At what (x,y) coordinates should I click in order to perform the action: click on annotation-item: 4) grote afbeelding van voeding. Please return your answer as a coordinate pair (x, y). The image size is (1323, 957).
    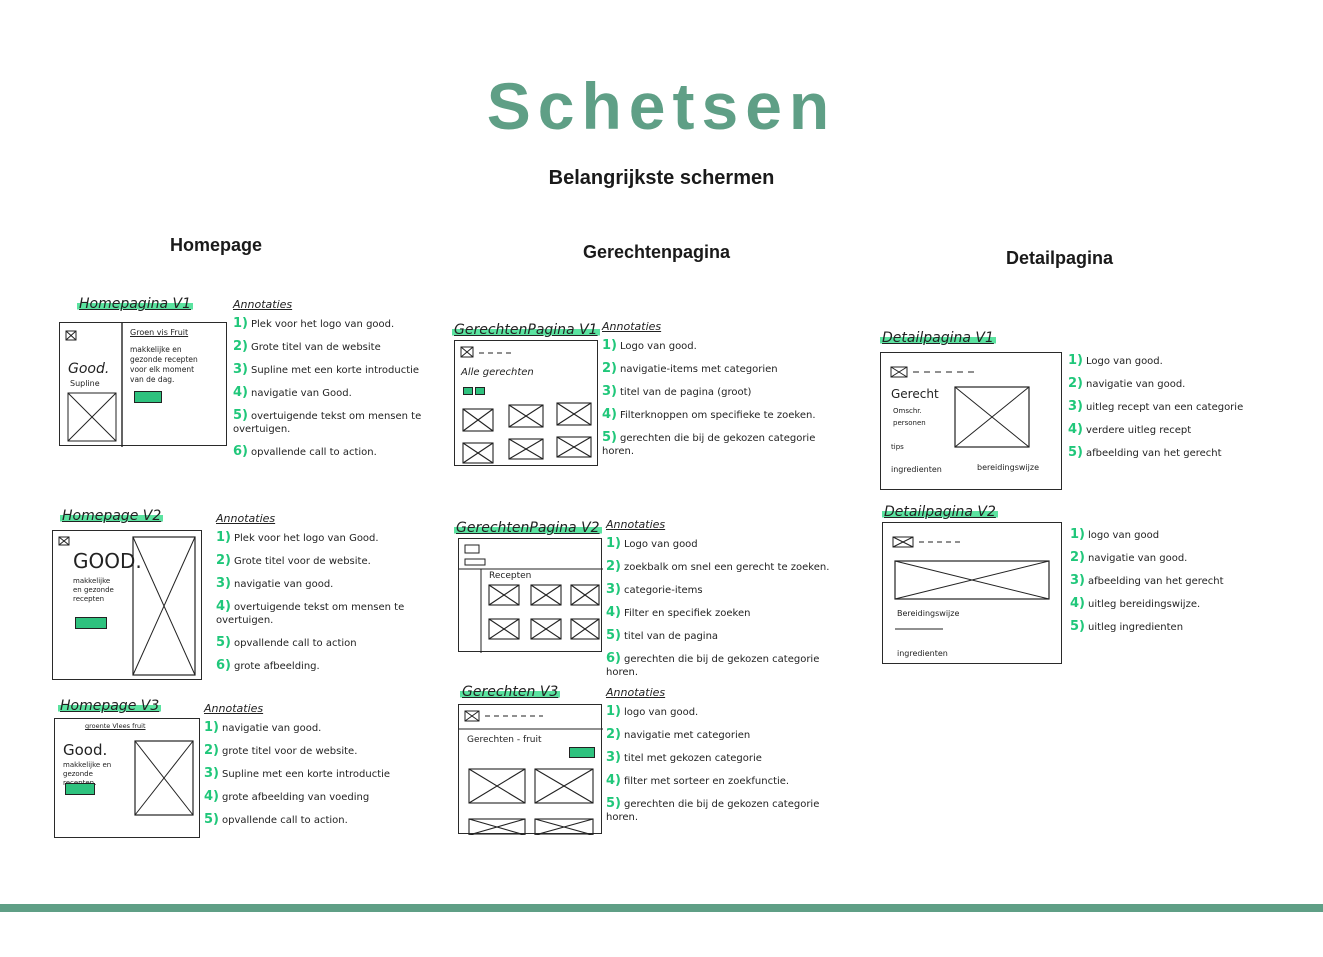
    Looking at the image, I should click on (287, 796).